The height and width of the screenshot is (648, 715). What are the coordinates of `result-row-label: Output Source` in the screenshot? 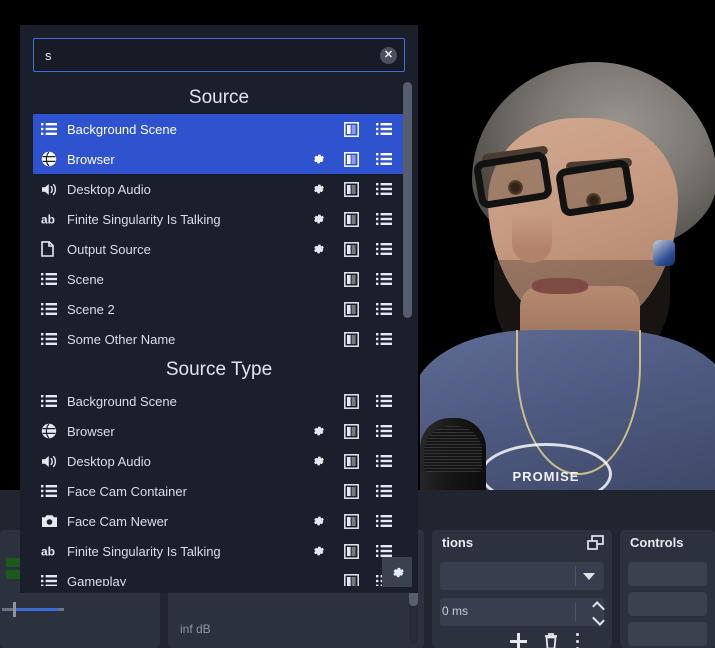 It's located at (109, 249).